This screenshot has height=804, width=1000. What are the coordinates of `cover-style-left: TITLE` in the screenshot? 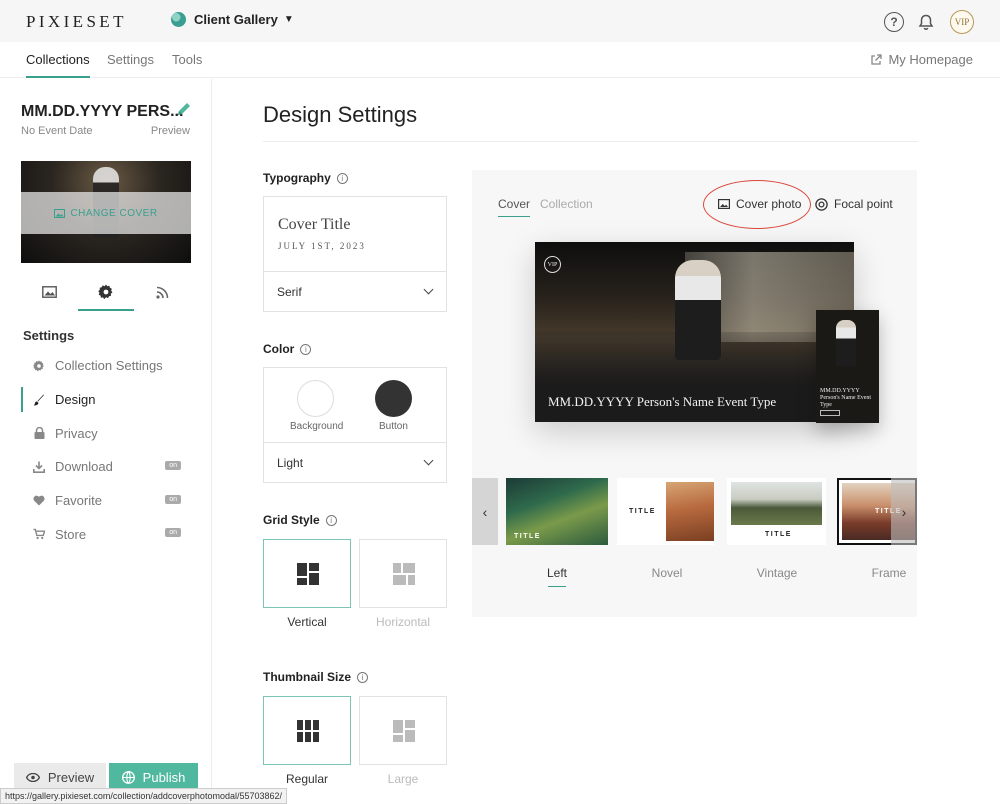 It's located at (557, 511).